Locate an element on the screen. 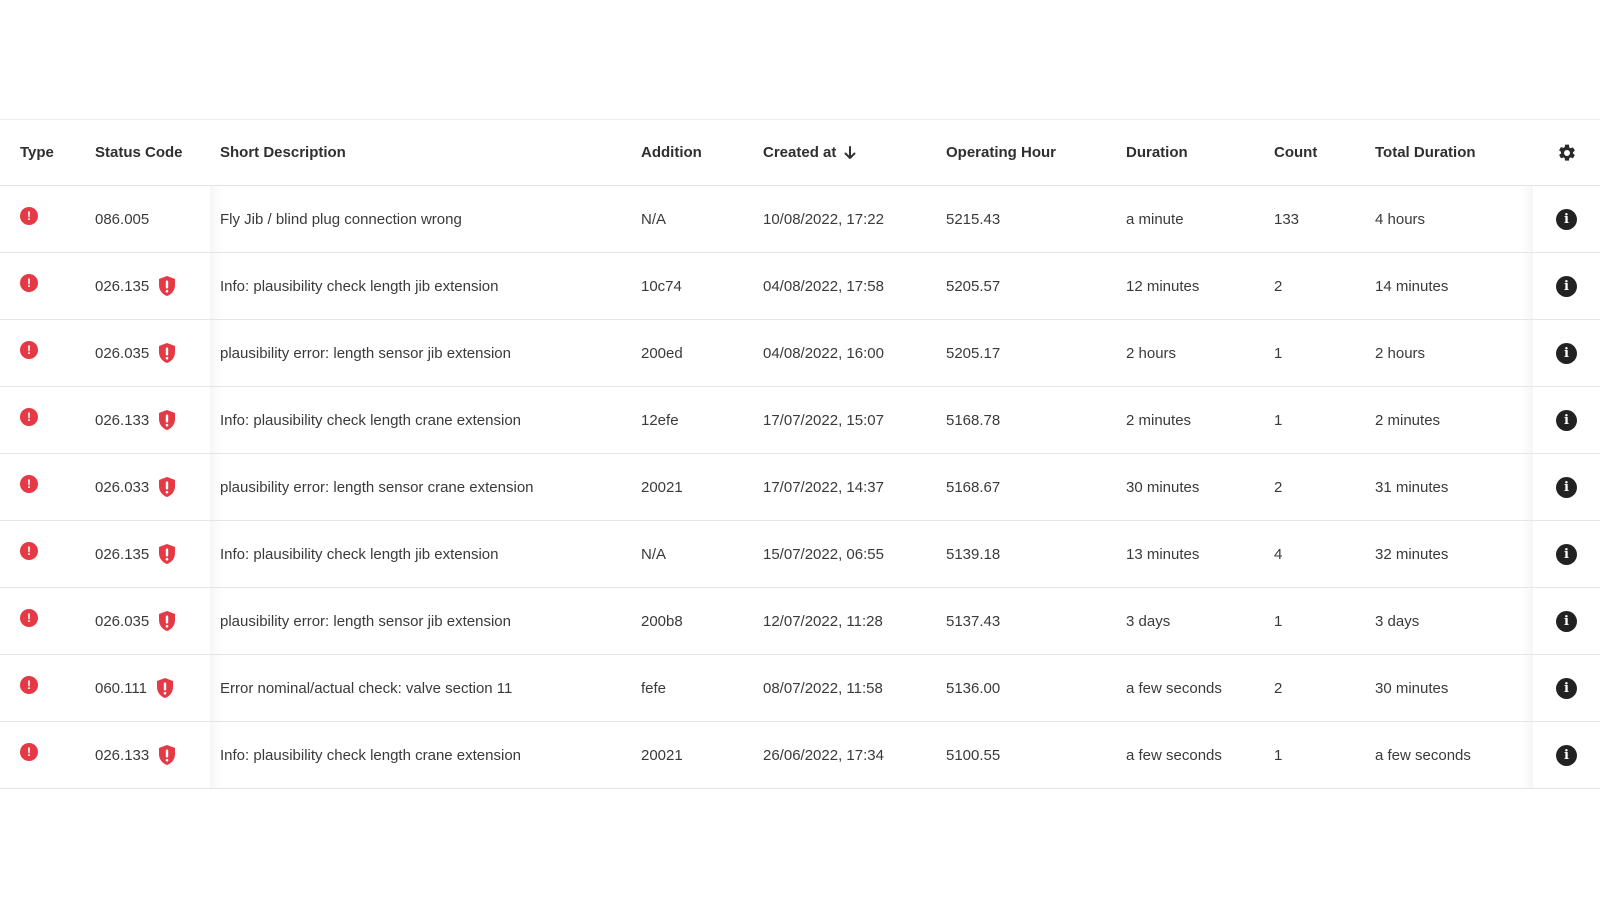 This screenshot has height=900, width=1600. status-code: 086.005 is located at coordinates (122, 219).